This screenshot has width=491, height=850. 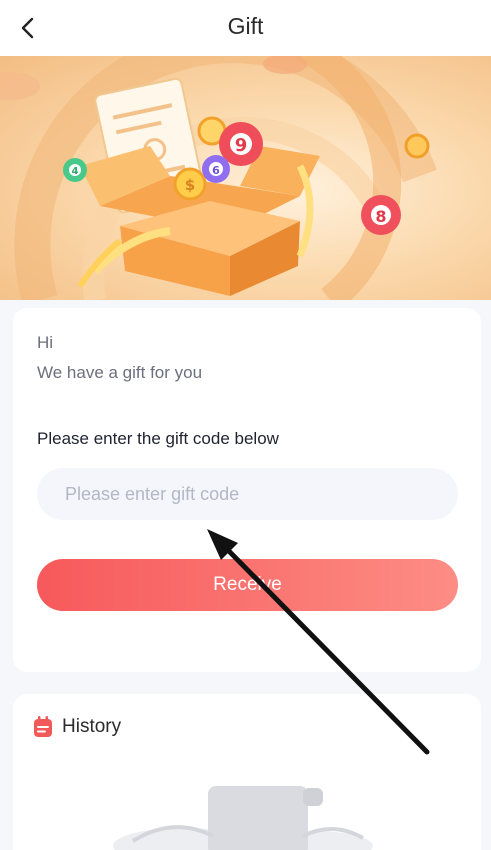 I want to click on gift-code-prompt: Please enter the gift code below, so click(x=158, y=438).